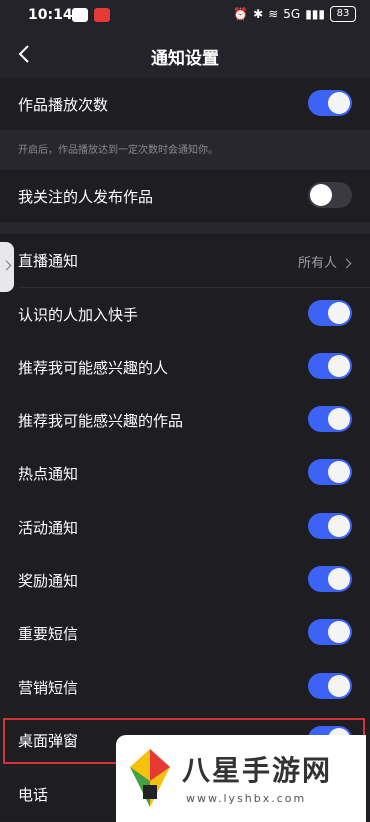 The width and height of the screenshot is (370, 822). What do you see at coordinates (185, 367) in the screenshot?
I see `setting-row-recommend-people: 推荐我可能感兴趣的人` at bounding box center [185, 367].